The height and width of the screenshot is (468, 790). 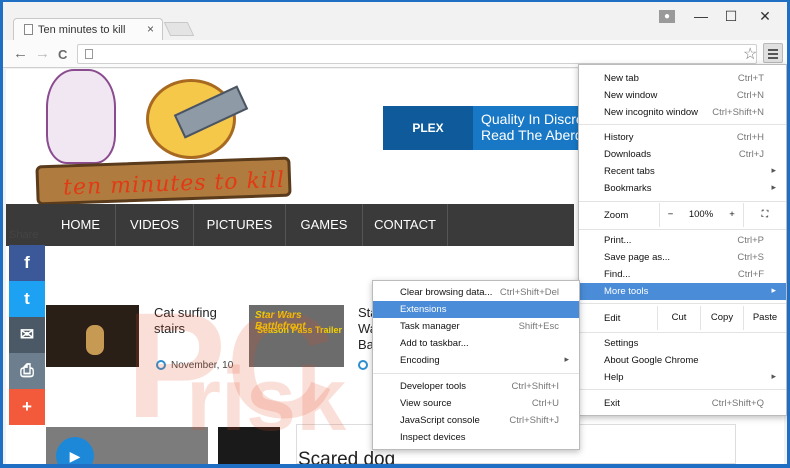 What do you see at coordinates (27, 371) in the screenshot?
I see `print-share-button: ⎙` at bounding box center [27, 371].